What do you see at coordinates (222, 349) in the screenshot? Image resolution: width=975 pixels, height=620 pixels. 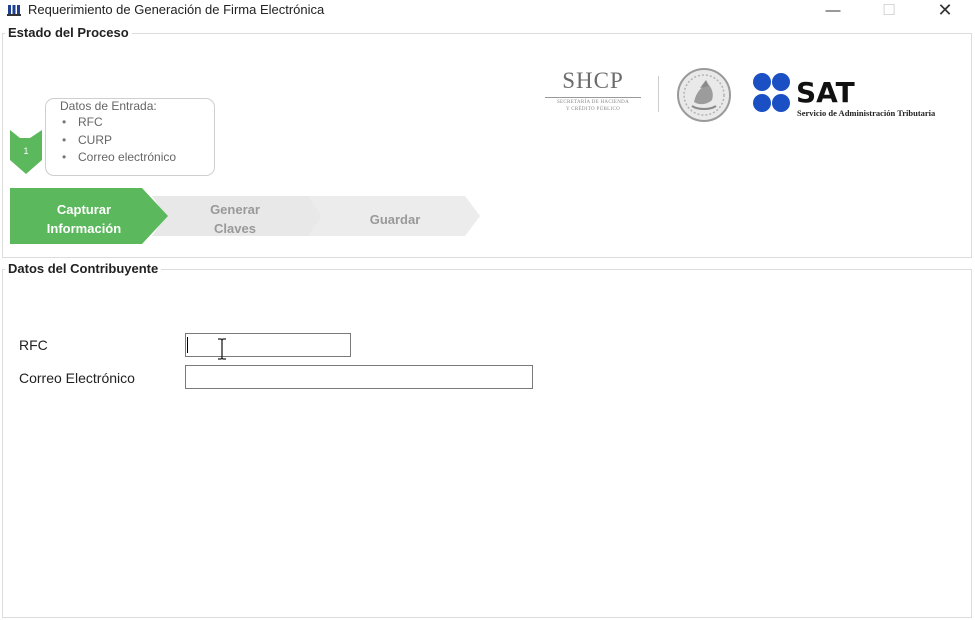 I see `ibeam-cursor-icon` at bounding box center [222, 349].